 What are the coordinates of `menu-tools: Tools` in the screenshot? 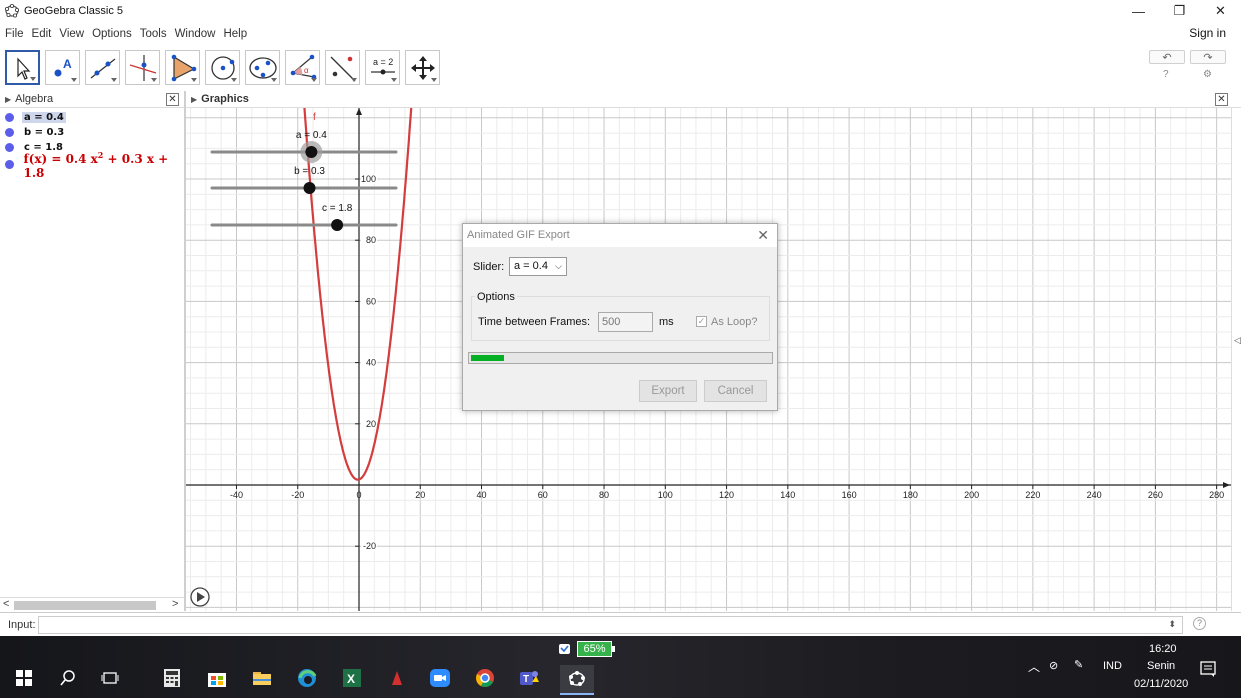 It's located at (153, 34).